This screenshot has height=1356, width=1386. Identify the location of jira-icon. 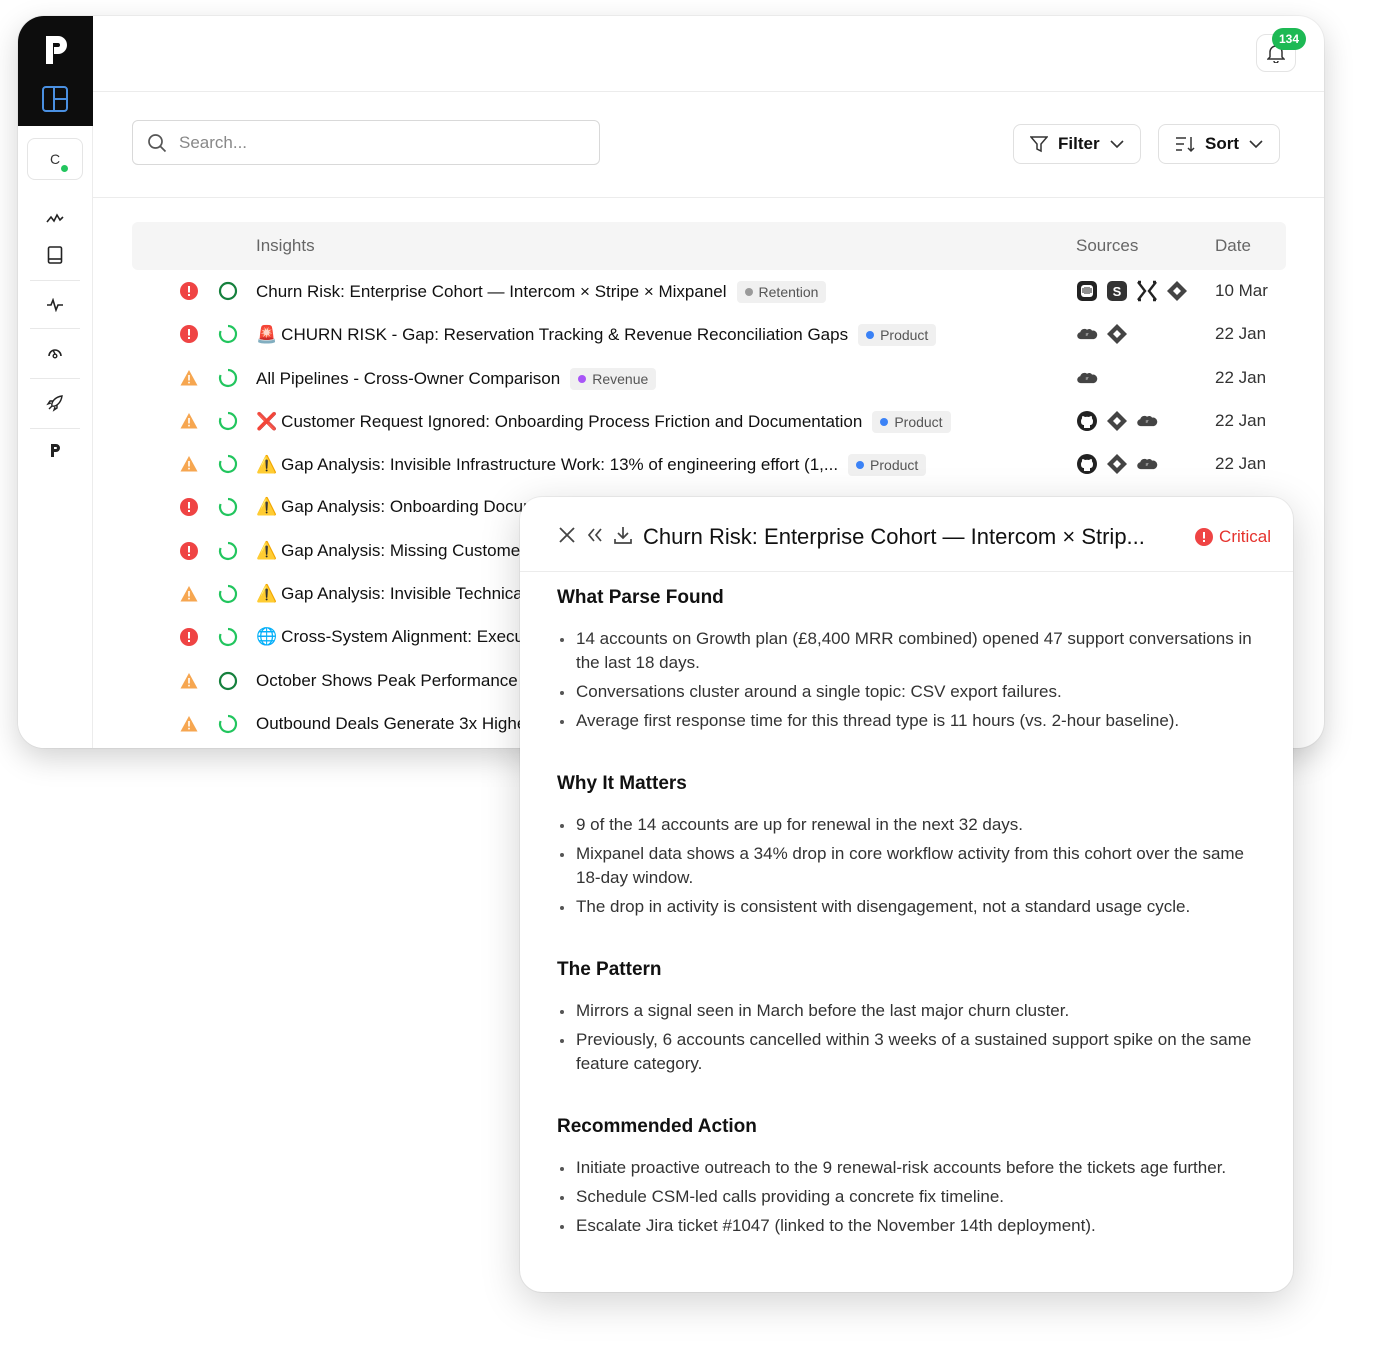
(1117, 421).